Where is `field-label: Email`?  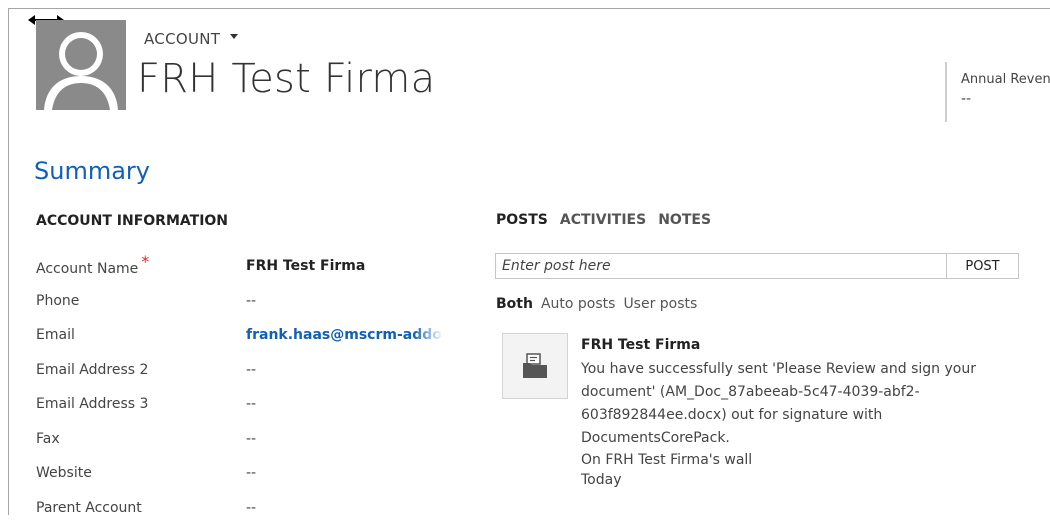 field-label: Email is located at coordinates (55, 335).